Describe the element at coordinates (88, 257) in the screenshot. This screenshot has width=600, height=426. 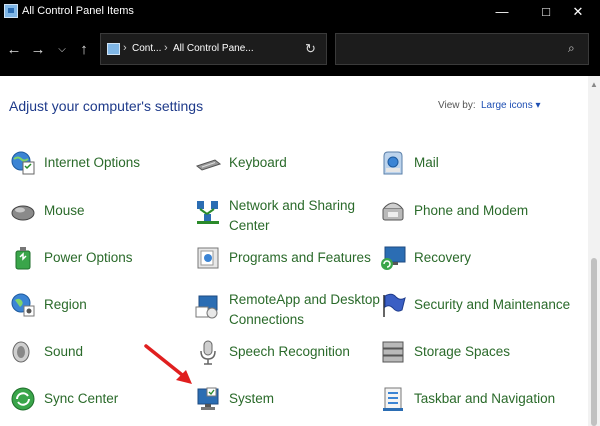
I see `item-label: Power Options` at that location.